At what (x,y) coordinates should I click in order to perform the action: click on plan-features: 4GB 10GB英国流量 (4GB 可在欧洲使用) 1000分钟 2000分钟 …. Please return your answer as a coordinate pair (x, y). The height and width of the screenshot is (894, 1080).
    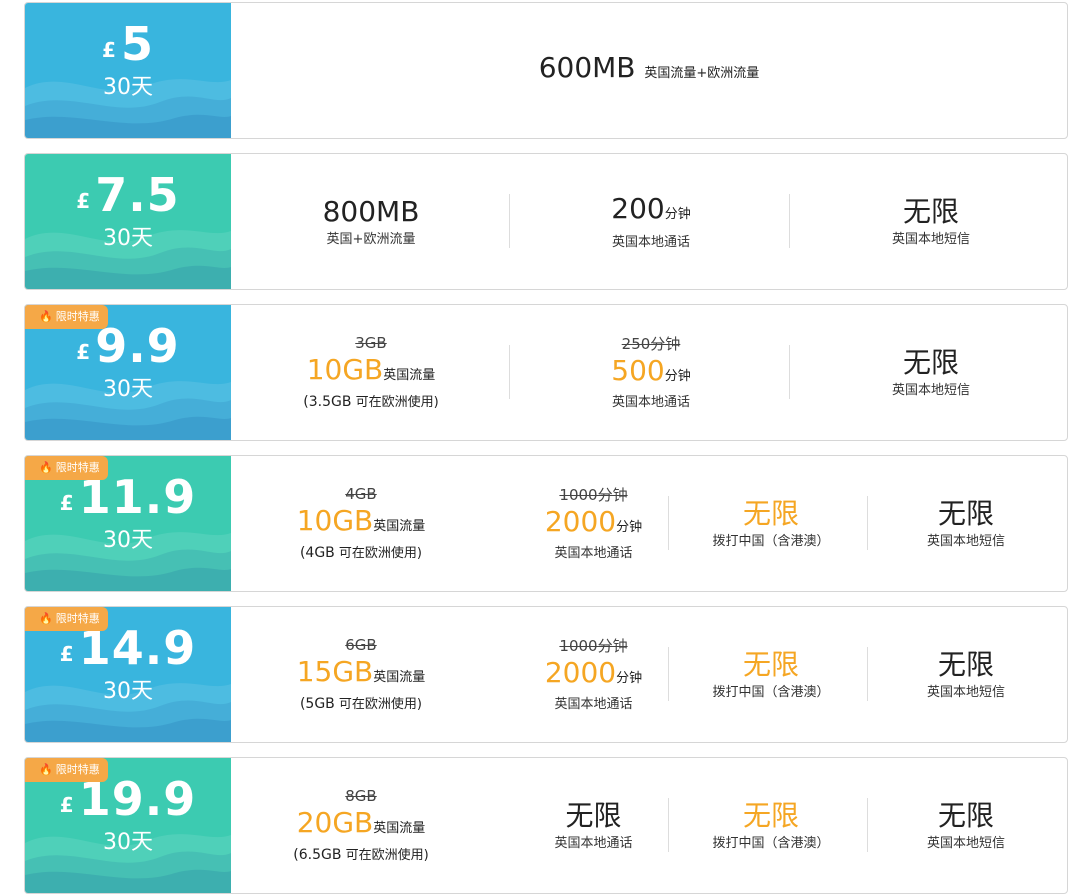
    Looking at the image, I should click on (649, 523).